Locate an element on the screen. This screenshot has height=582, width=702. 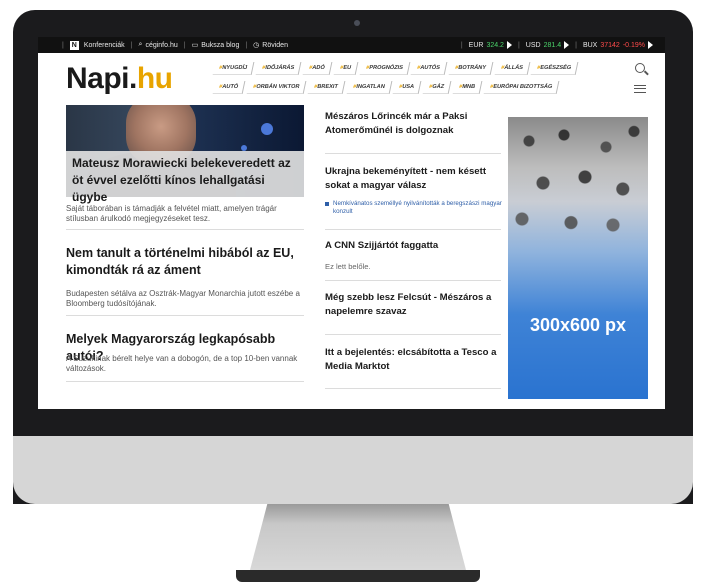
tag-botrány: #BOTRÁNY is located at coordinates (471, 68).